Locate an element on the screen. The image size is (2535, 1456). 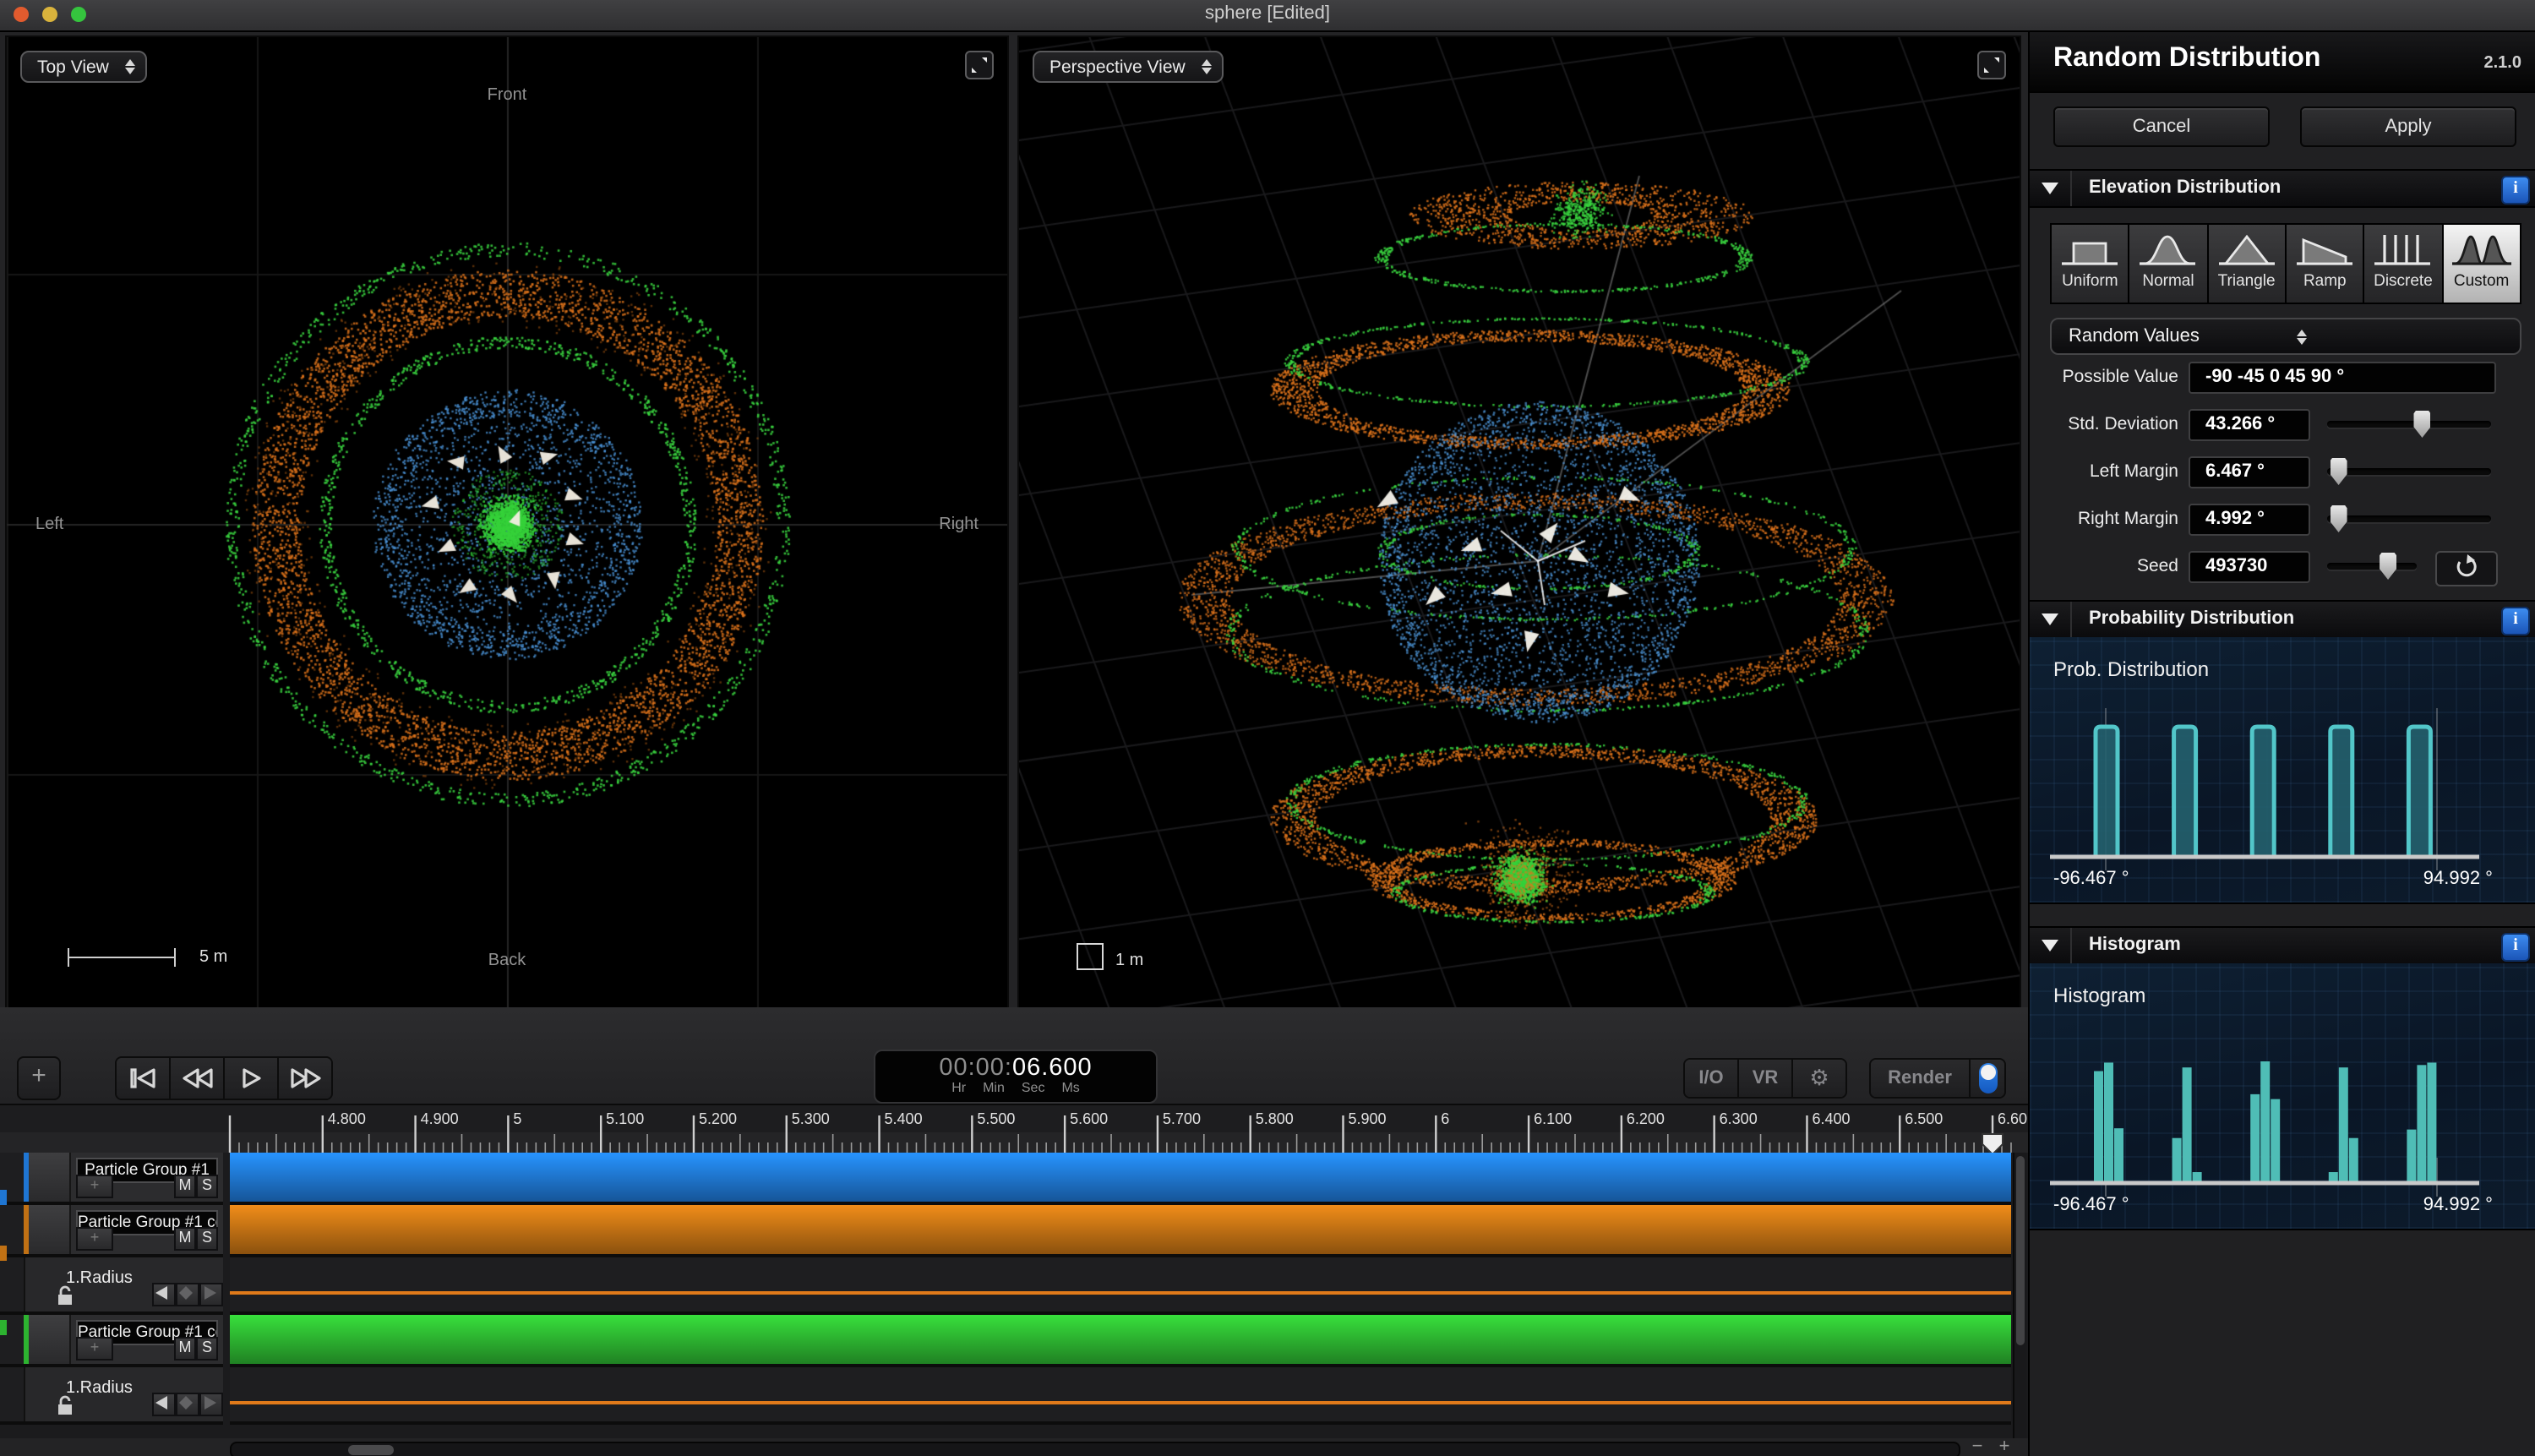
dist-mode-triangle-button: Triangle is located at coordinates (2247, 264).